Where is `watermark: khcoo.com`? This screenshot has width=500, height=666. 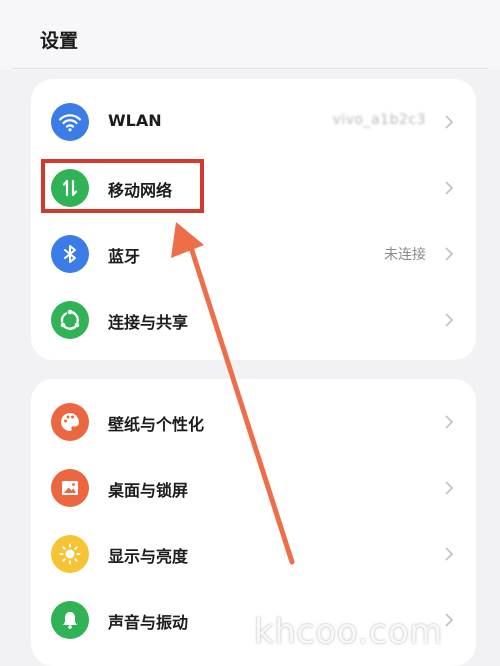 watermark: khcoo.com is located at coordinates (348, 632).